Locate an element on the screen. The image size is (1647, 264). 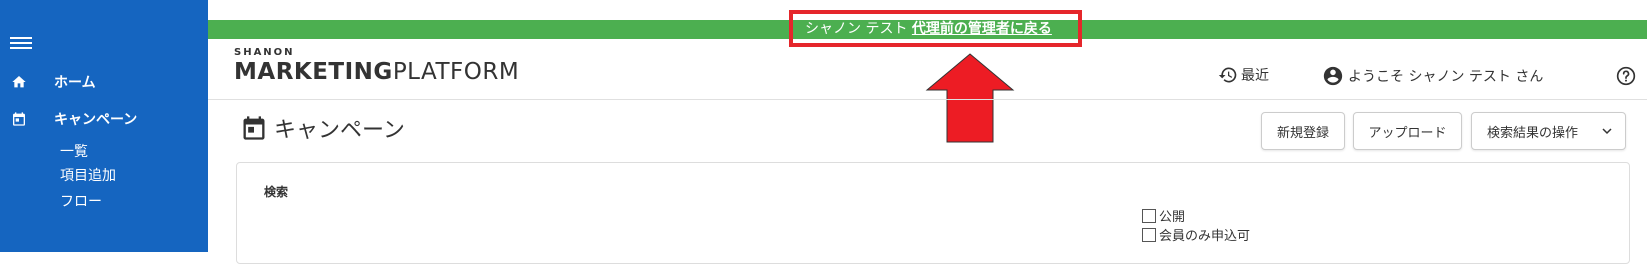
public-checkbox: 公開 is located at coordinates (1163, 215).